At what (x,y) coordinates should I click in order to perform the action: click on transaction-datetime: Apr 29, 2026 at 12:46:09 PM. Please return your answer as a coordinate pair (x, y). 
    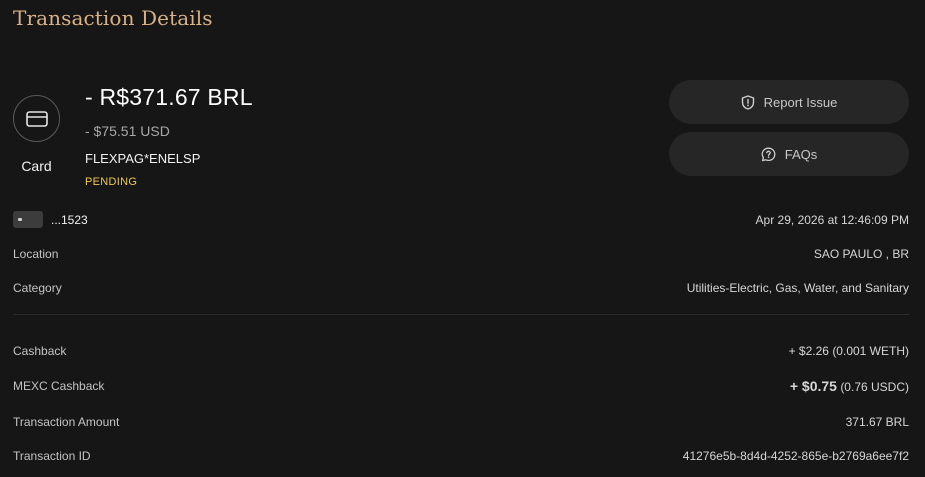
    Looking at the image, I should click on (832, 219).